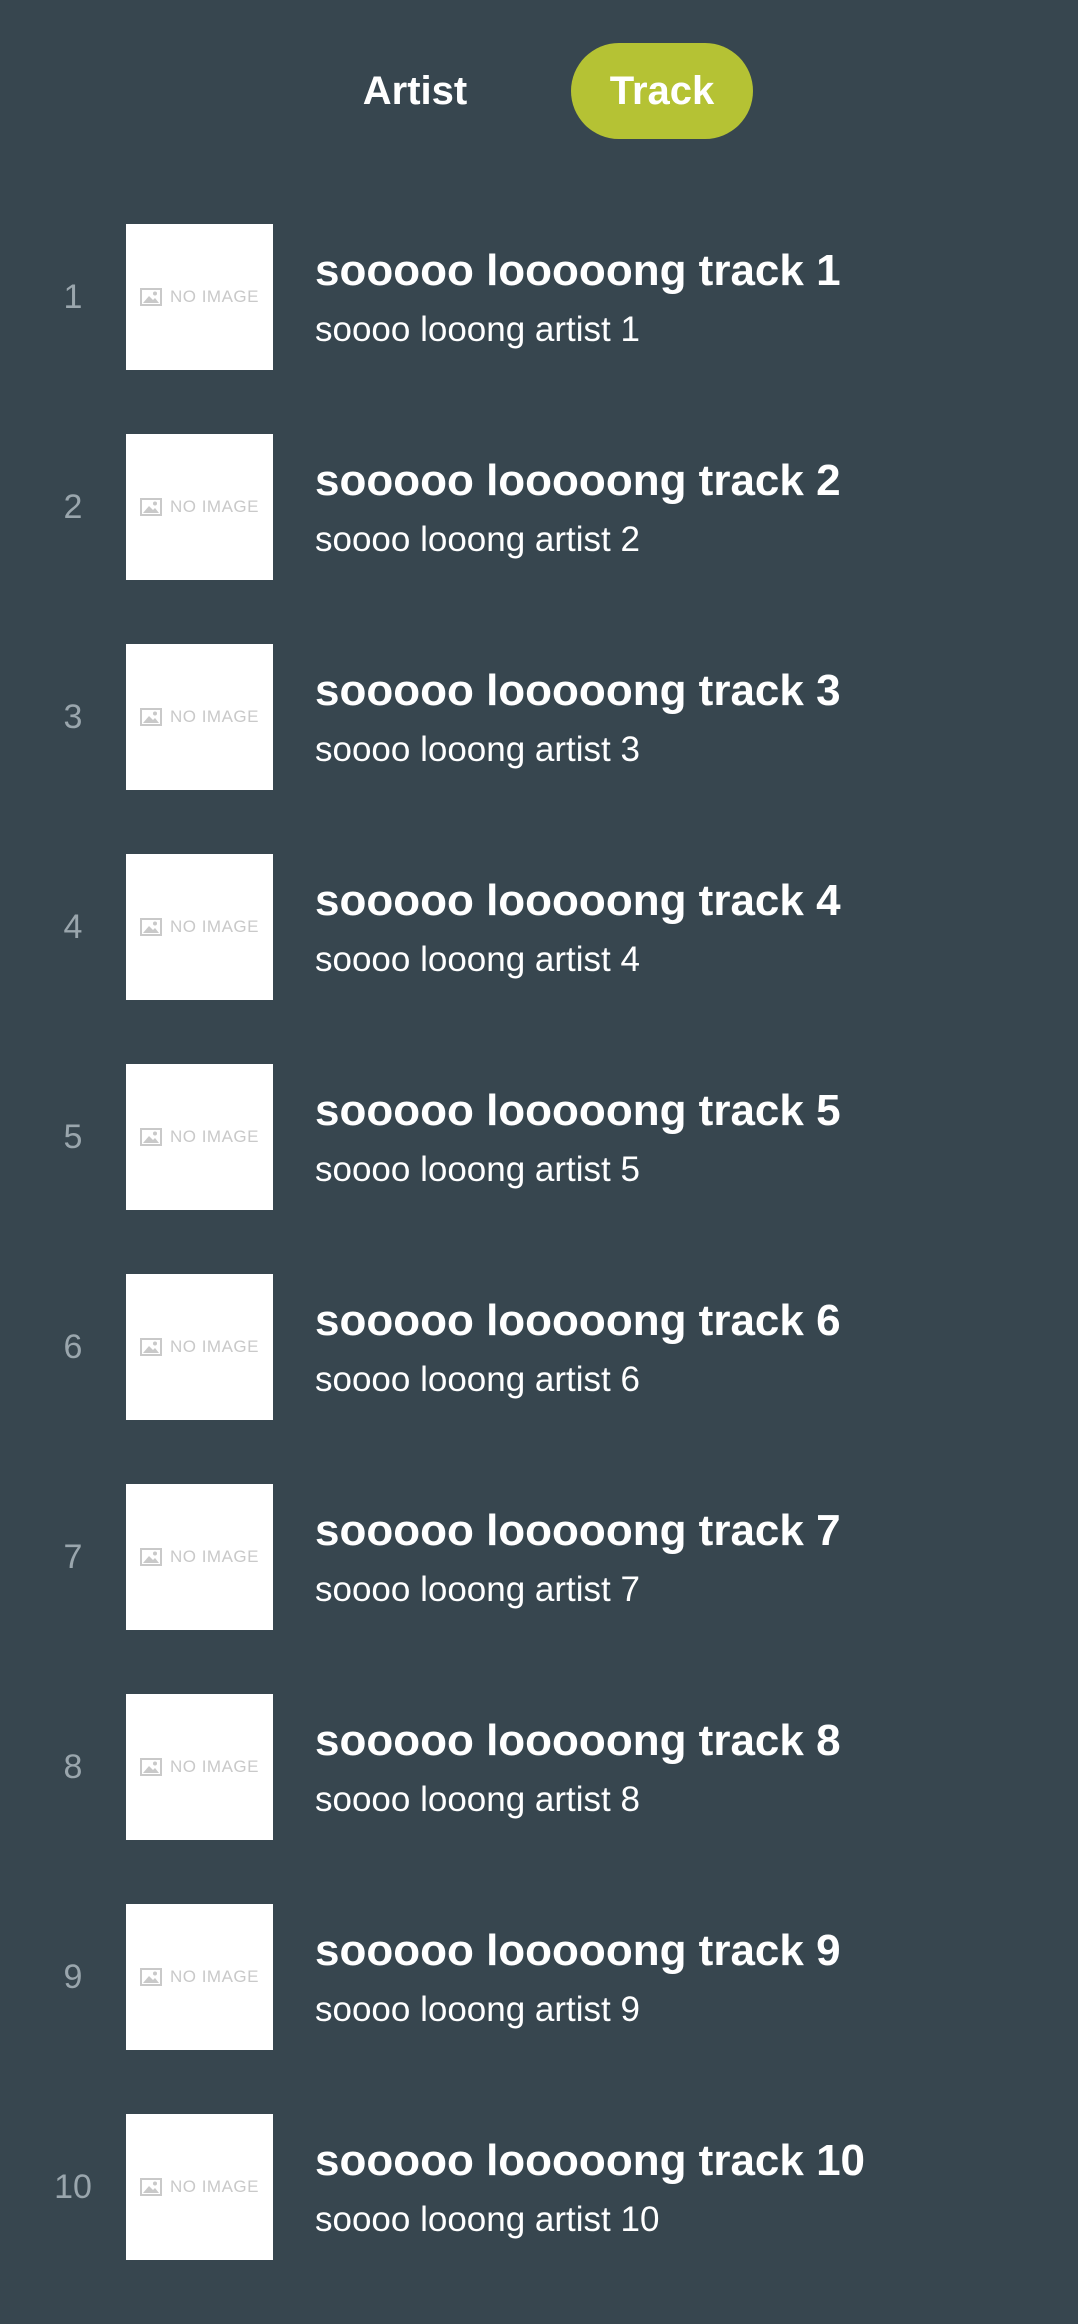 This screenshot has width=1078, height=2324. I want to click on track-rank: 1, so click(73, 296).